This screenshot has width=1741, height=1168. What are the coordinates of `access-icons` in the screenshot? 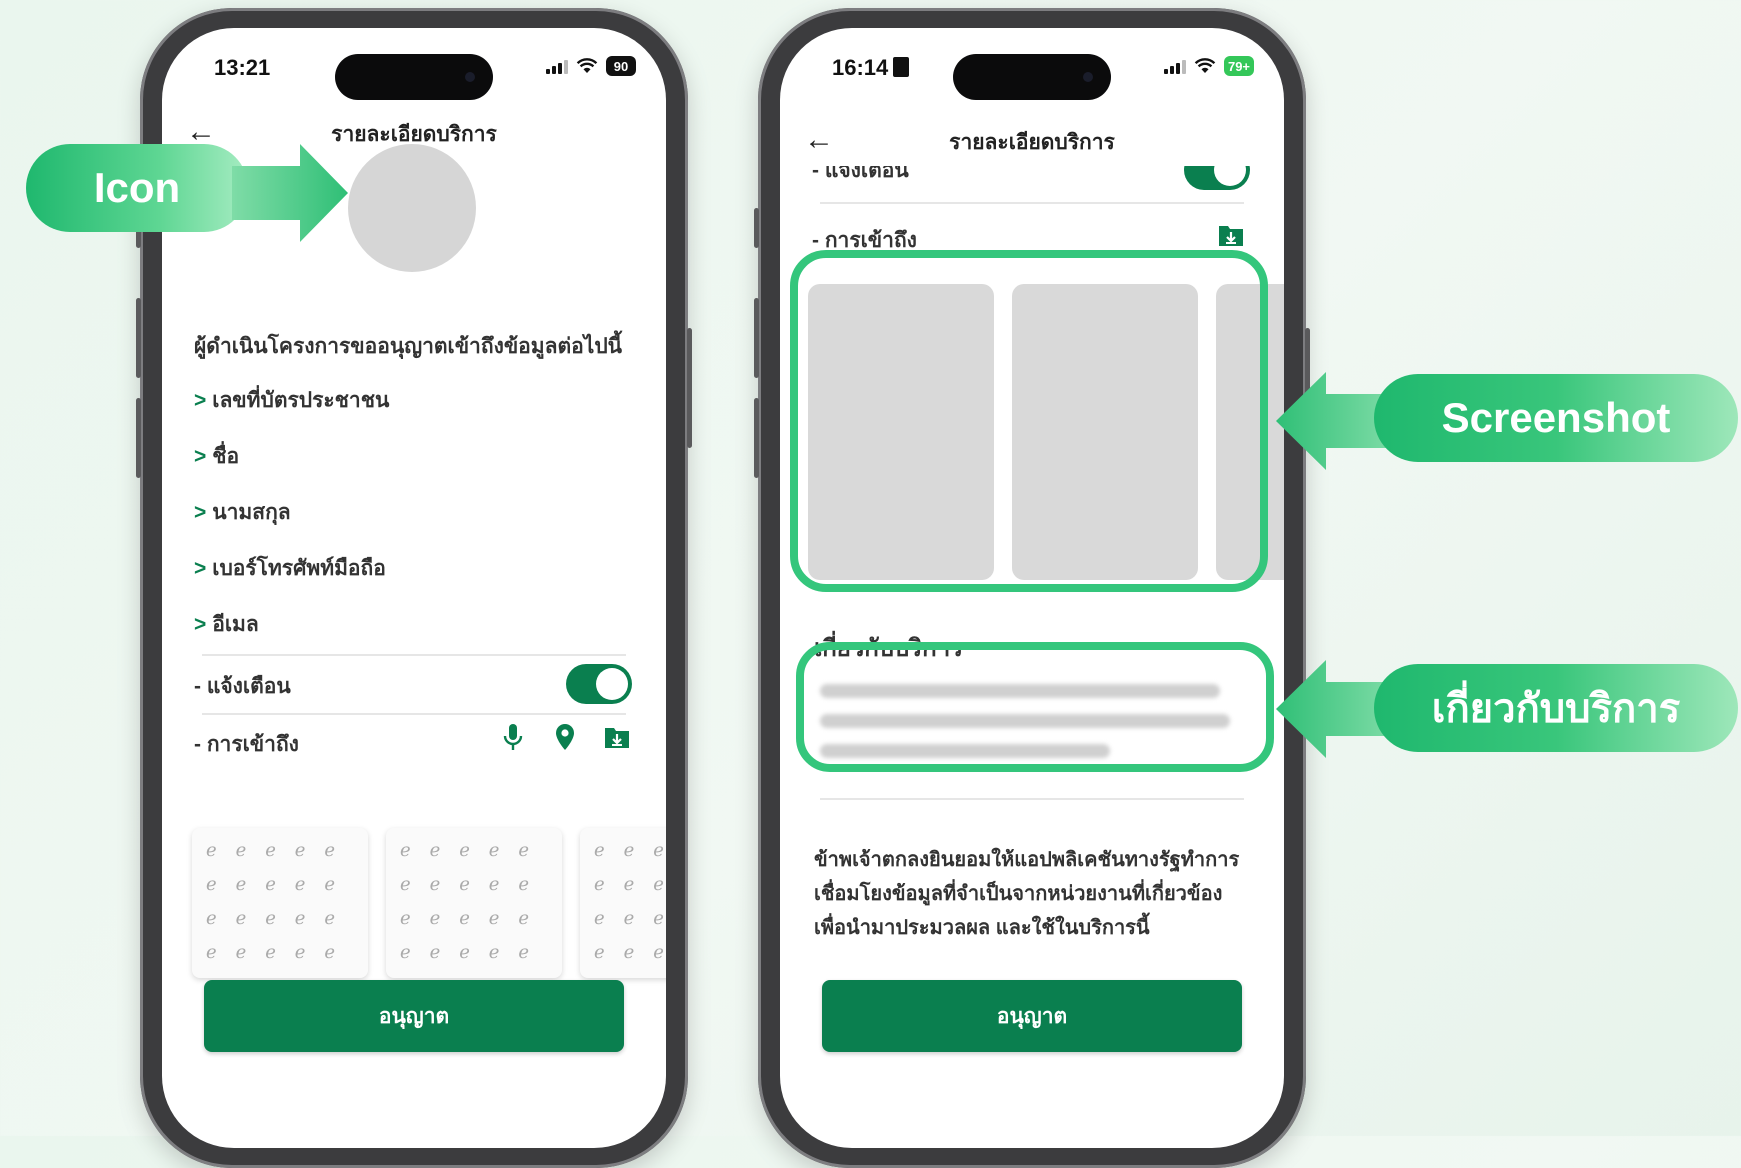 It's located at (565, 737).